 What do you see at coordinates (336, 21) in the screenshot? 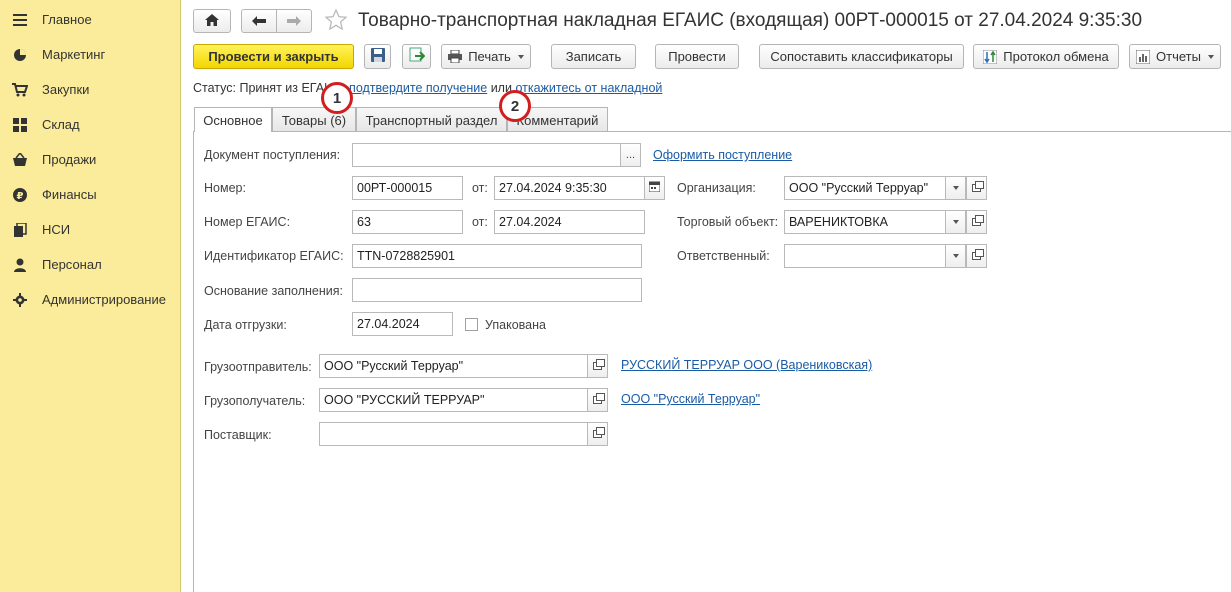
I see `favorite-star-icon` at bounding box center [336, 21].